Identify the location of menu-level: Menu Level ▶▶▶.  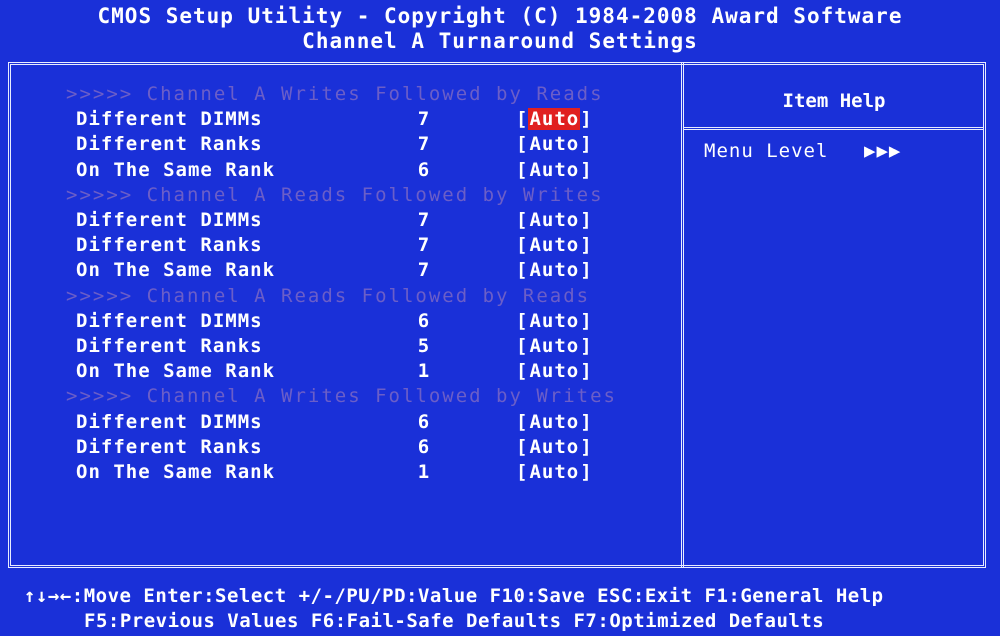
(802, 151).